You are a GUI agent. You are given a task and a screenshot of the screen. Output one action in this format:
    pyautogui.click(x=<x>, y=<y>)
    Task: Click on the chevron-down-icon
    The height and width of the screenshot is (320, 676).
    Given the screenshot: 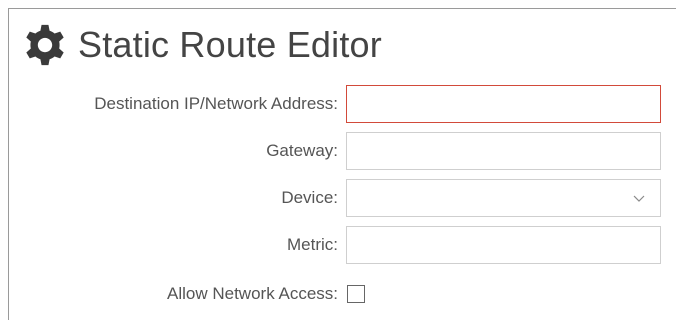 What is the action you would take?
    pyautogui.click(x=639, y=198)
    